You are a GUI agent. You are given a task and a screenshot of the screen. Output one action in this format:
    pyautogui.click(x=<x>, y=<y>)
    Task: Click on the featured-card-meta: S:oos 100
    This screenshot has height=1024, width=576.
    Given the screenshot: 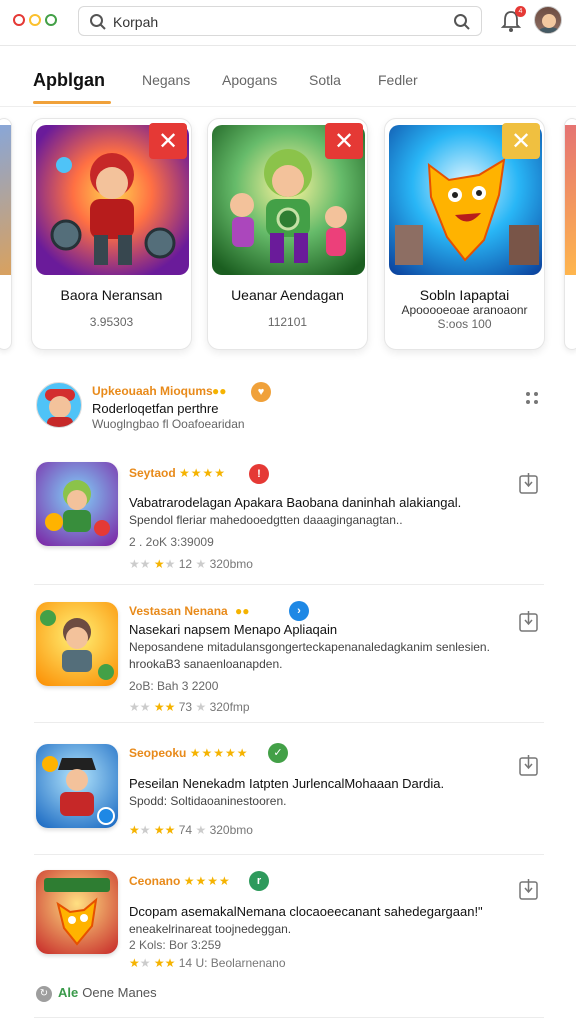 What is the action you would take?
    pyautogui.click(x=464, y=324)
    